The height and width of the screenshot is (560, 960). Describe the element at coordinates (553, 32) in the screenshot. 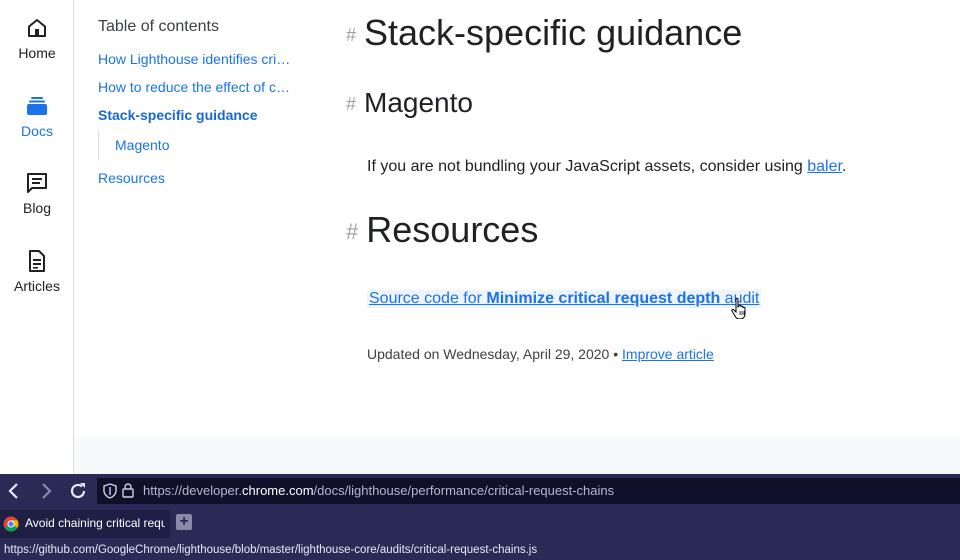

I see `page-title-text: Stack-specific guidance` at that location.